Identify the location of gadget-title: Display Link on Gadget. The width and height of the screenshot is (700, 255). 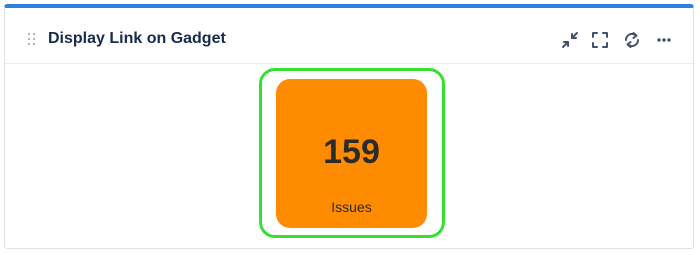
(137, 38).